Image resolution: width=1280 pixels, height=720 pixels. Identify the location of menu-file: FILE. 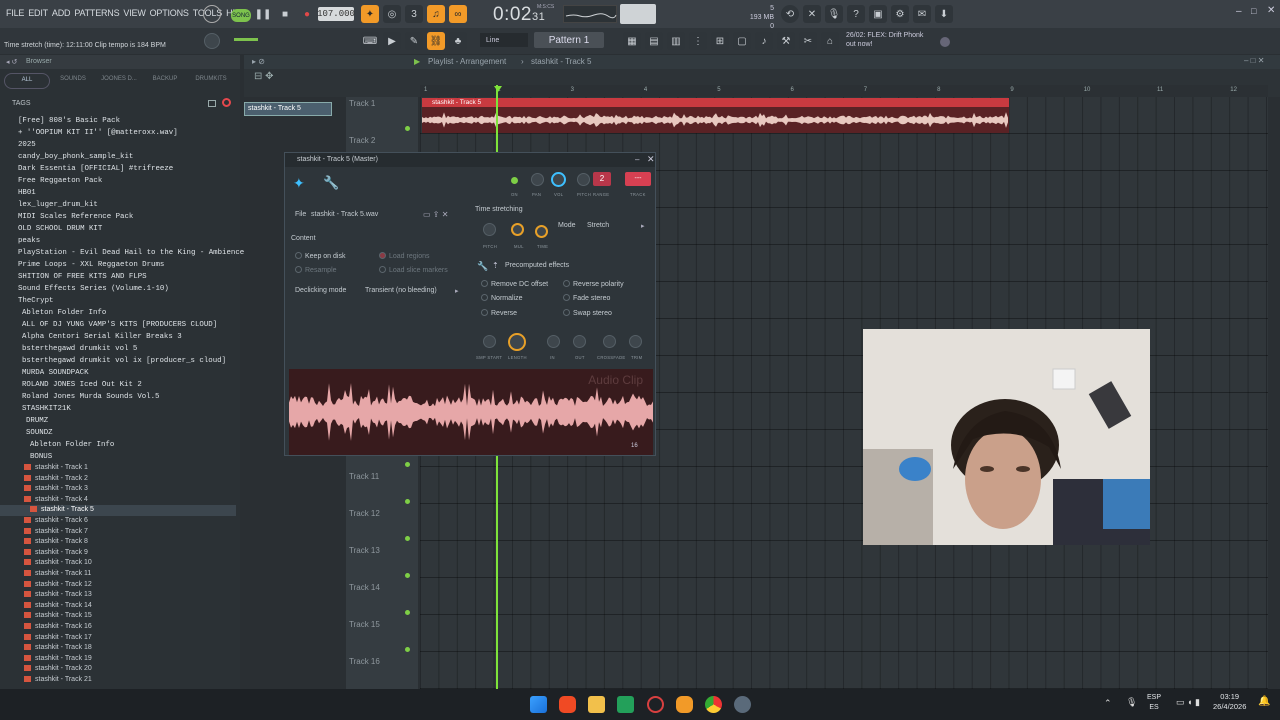
(15, 13).